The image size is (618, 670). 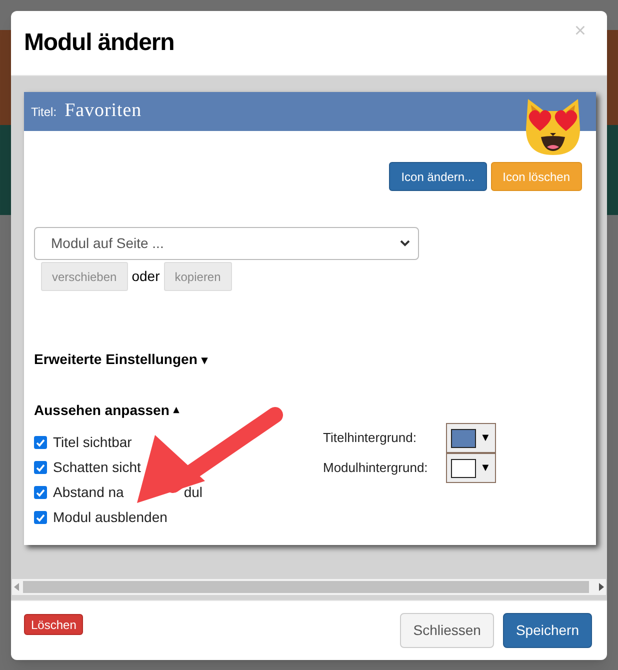 What do you see at coordinates (99, 43) in the screenshot?
I see `modal-title: Modul ändern` at bounding box center [99, 43].